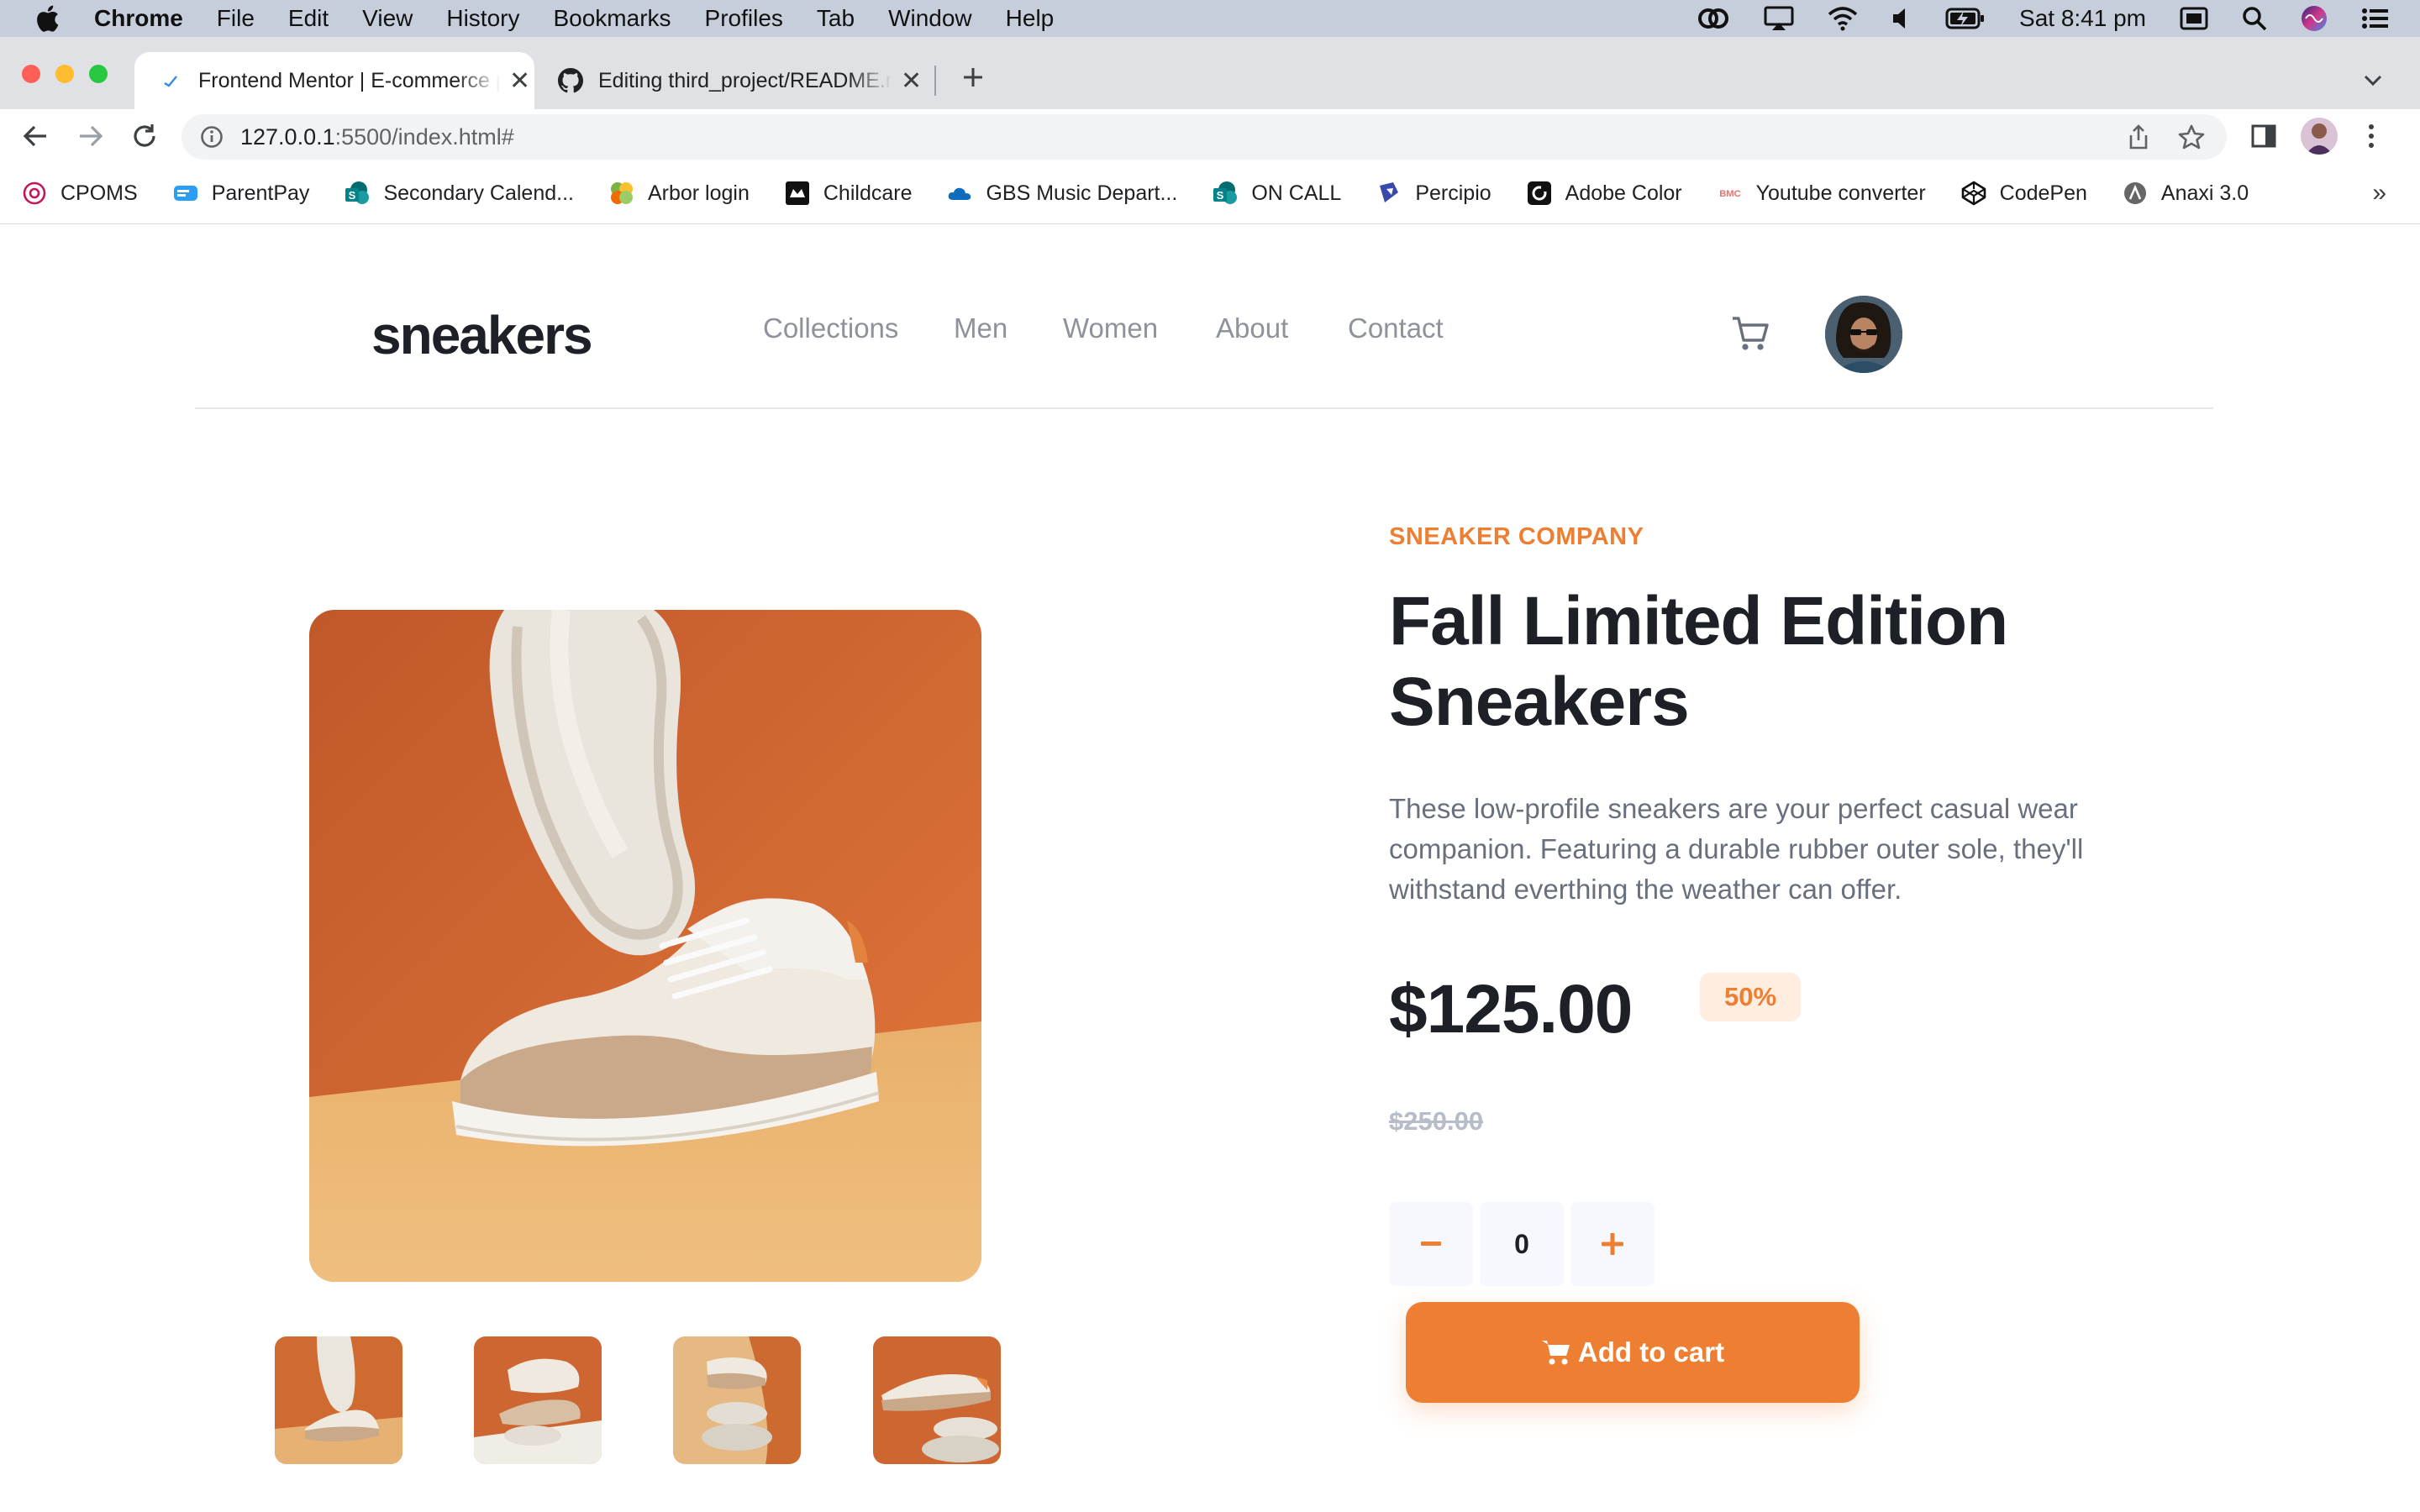 Image resolution: width=2420 pixels, height=1512 pixels. I want to click on share-icon, so click(2139, 137).